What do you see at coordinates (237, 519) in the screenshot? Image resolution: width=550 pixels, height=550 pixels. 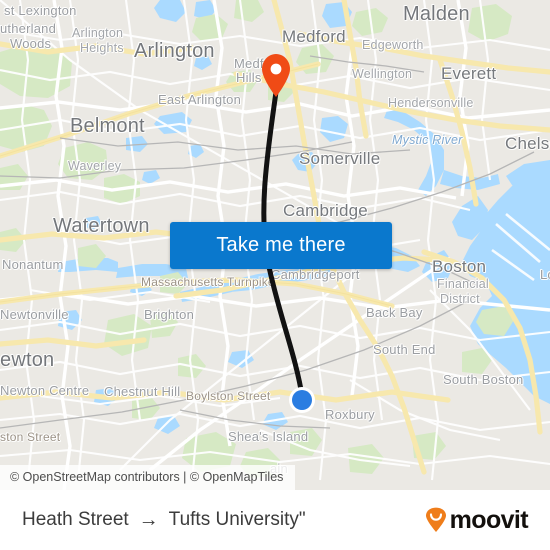 I see `trip-destination: Tufts University"` at bounding box center [237, 519].